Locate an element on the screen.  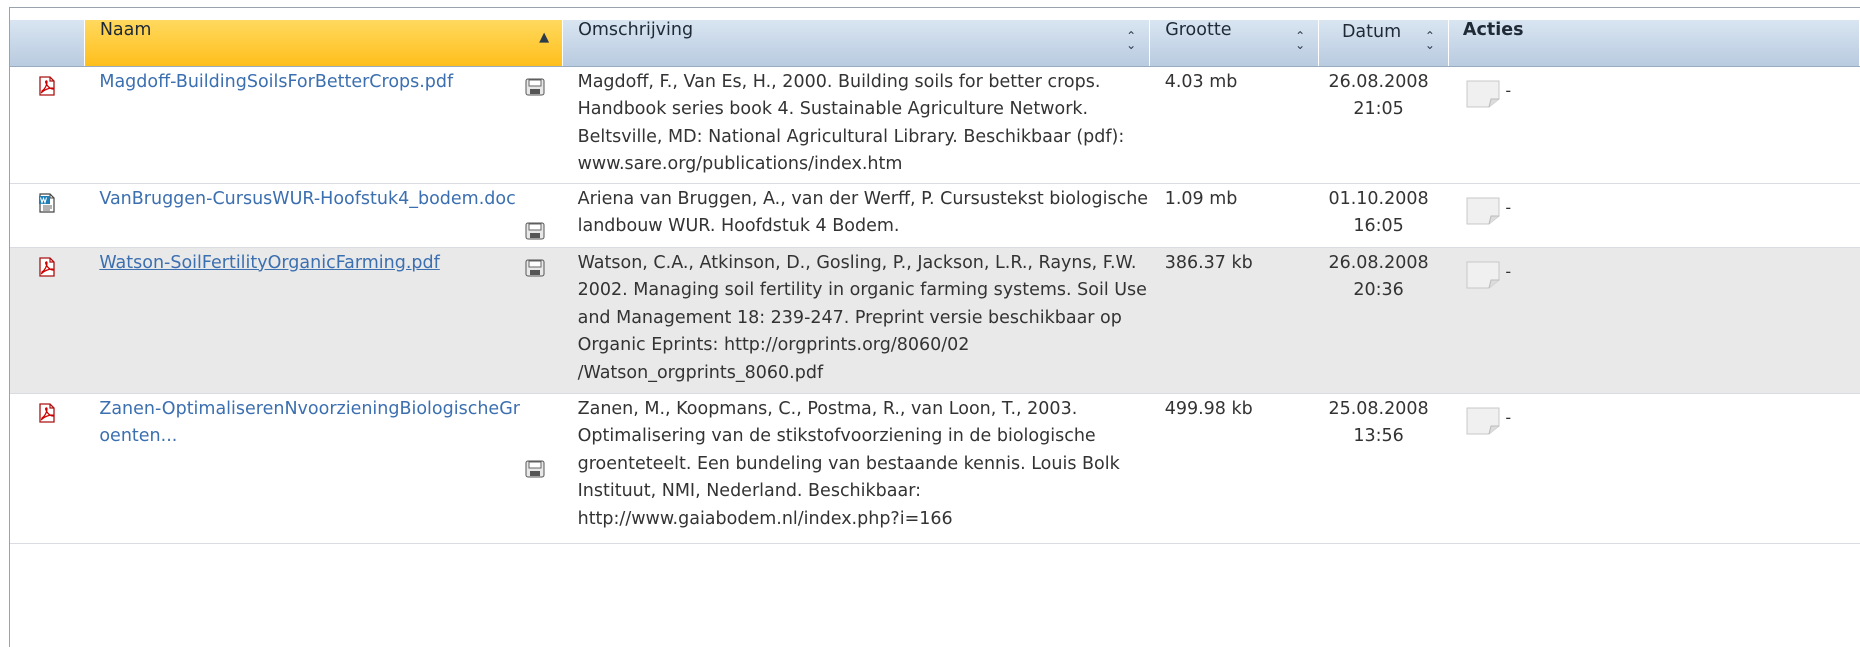
column-header-name-label: Naam is located at coordinates (125, 30).